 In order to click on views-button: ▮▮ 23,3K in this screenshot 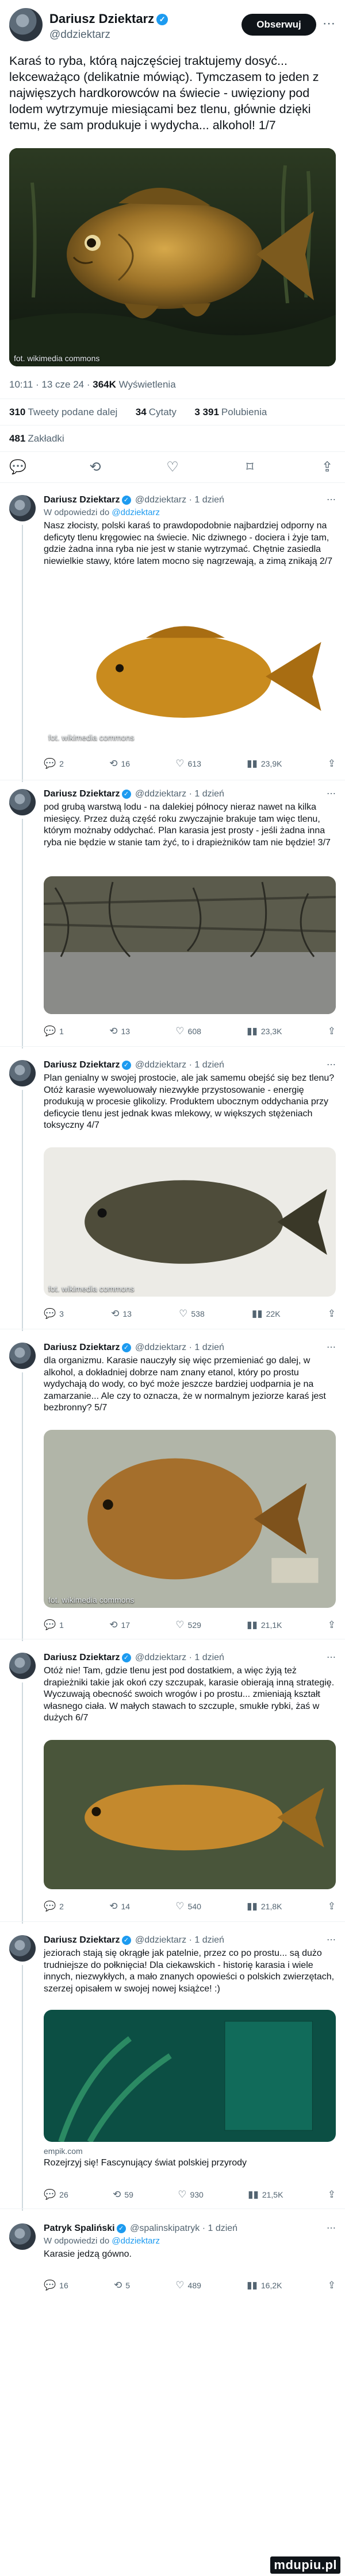, I will do `click(264, 1031)`.